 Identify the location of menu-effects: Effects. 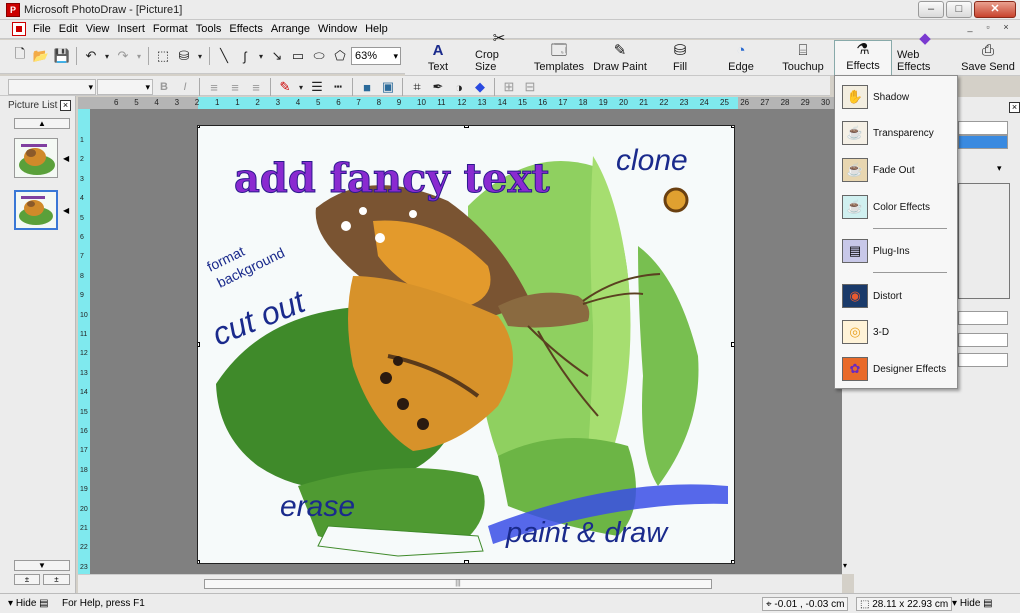
(245, 29).